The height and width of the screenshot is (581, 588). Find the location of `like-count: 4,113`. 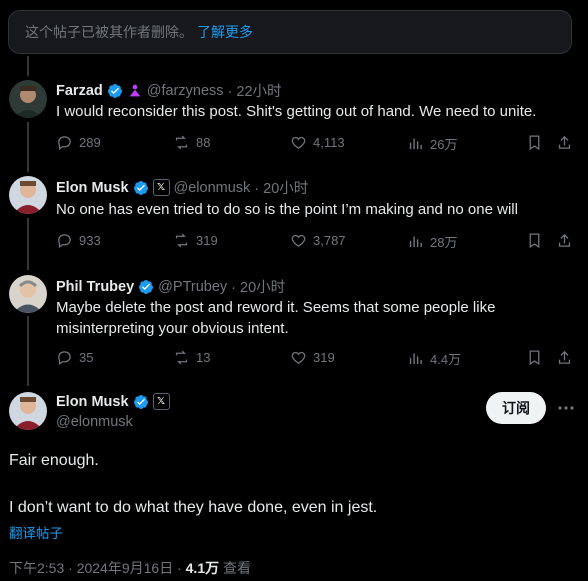

like-count: 4,113 is located at coordinates (329, 142).